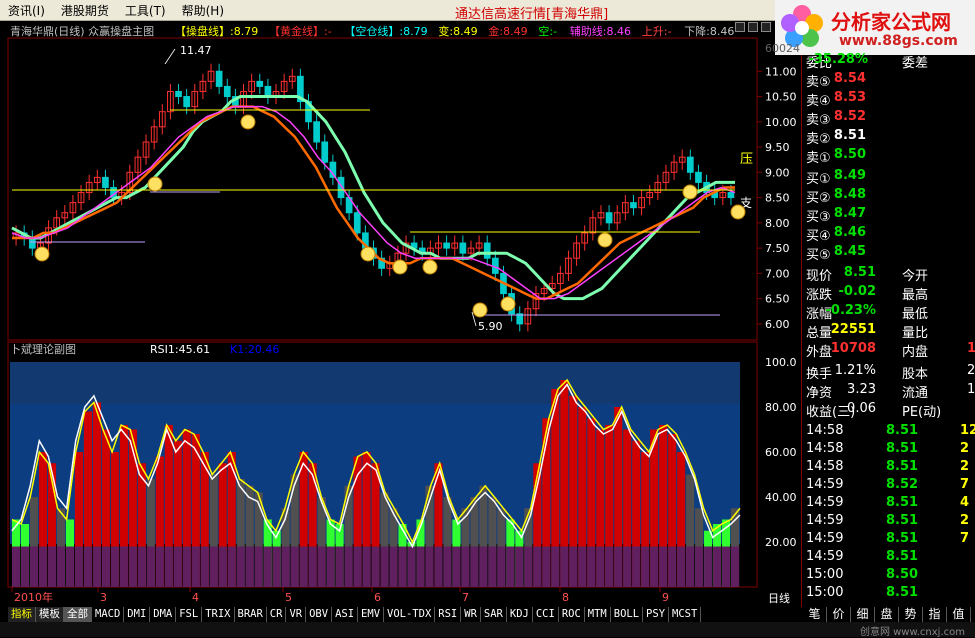  I want to click on tab-macd: MACD, so click(108, 614).